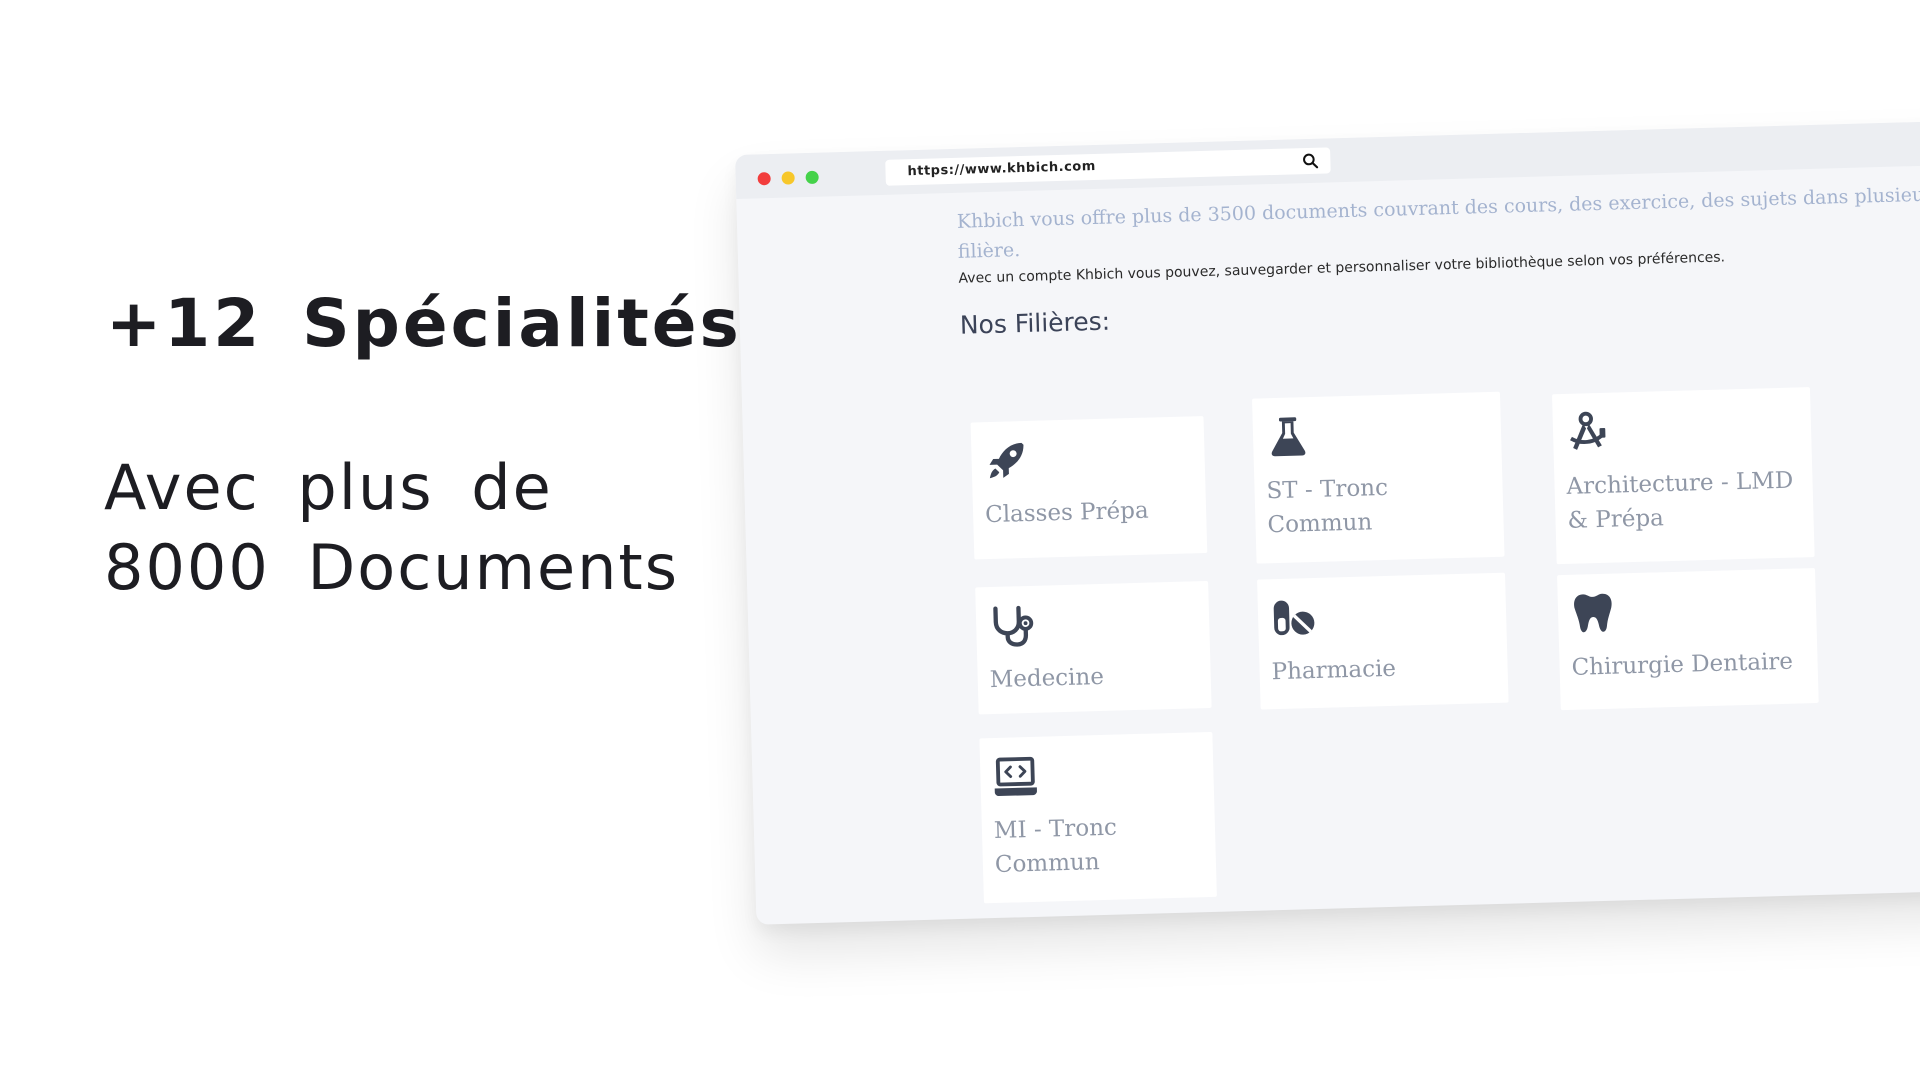  What do you see at coordinates (1383, 641) in the screenshot?
I see `filiere-card-pharmacie: Pharmacie` at bounding box center [1383, 641].